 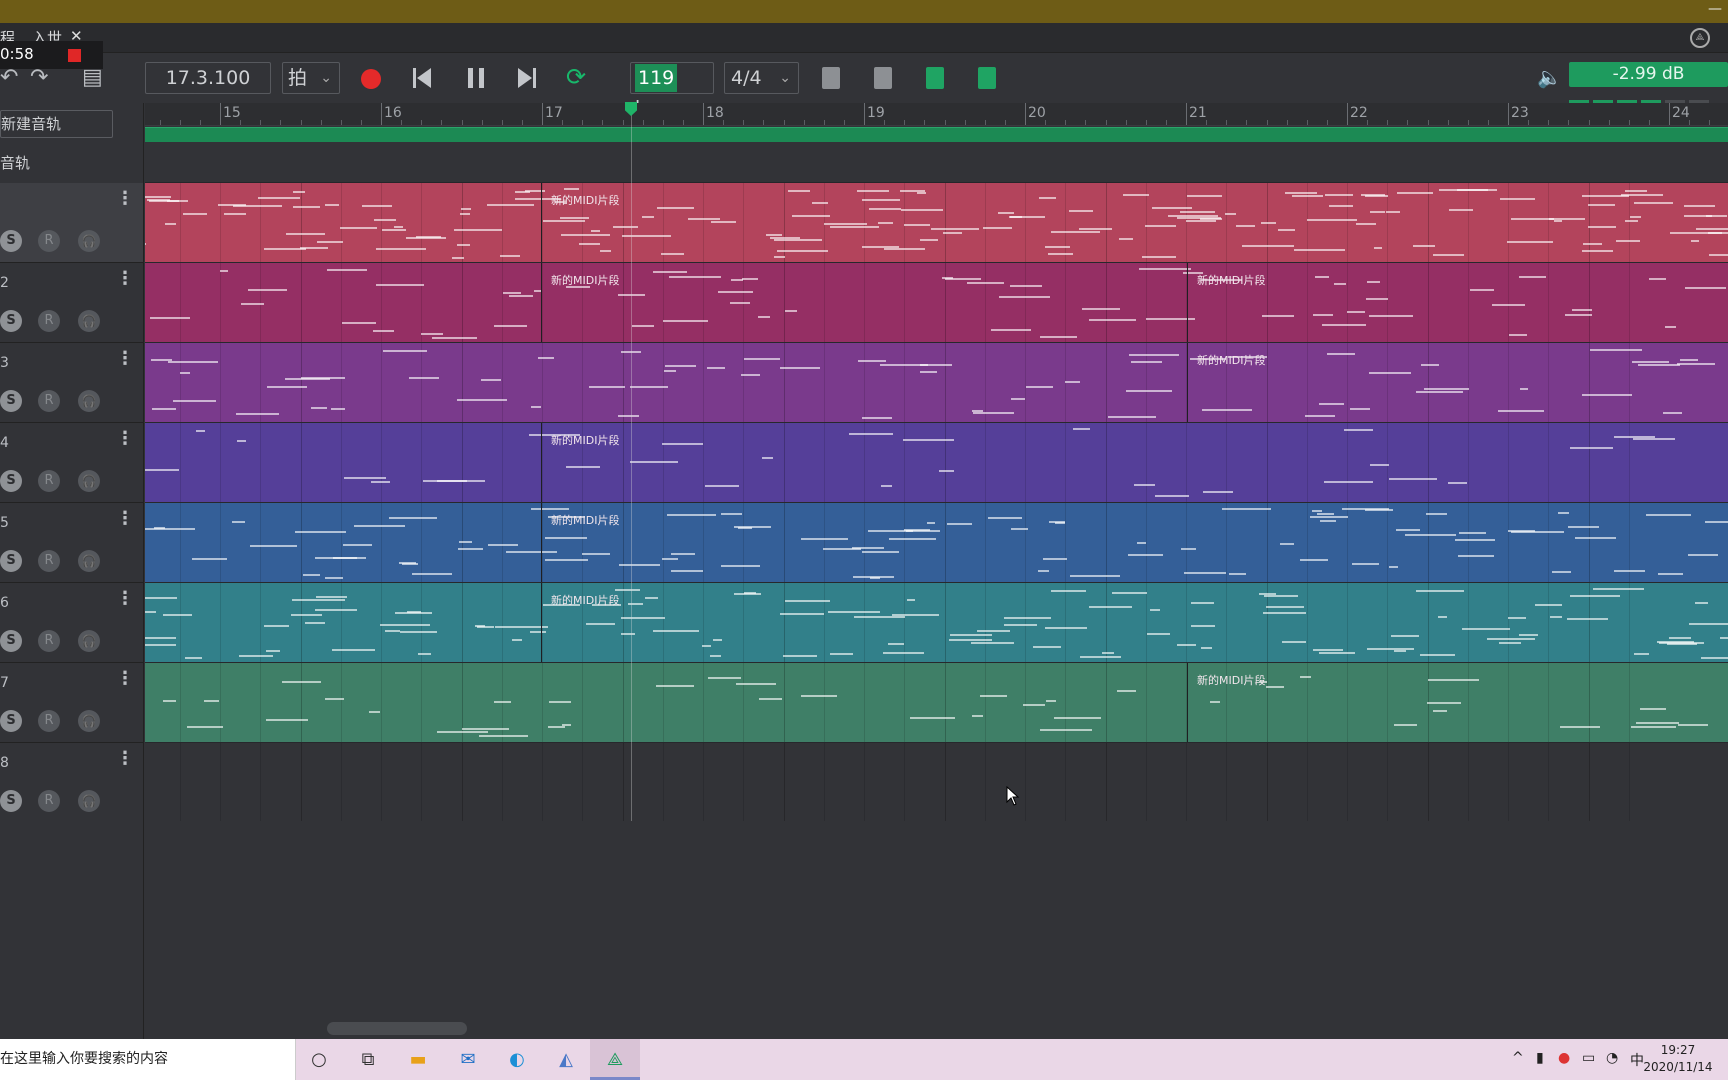 I want to click on snap-select: 拍 ⌄, so click(x=311, y=78).